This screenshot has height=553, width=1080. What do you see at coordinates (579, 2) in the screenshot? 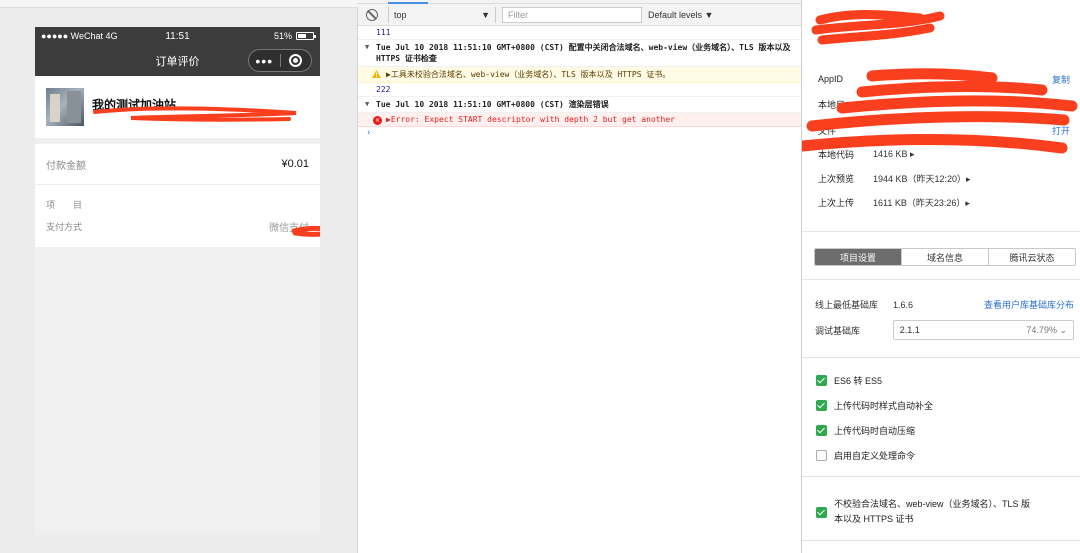
I see `devtools-tabs` at bounding box center [579, 2].